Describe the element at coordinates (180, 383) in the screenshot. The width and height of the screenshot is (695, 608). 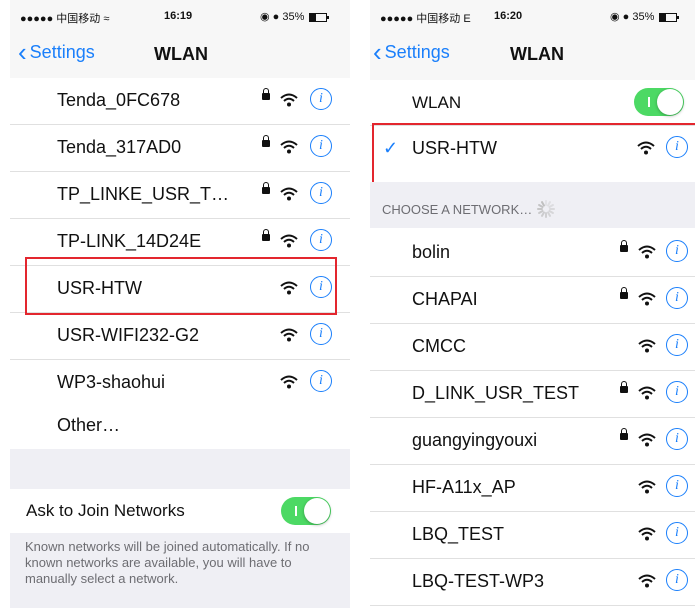
I see `network-row: WP3-shaohui i` at that location.